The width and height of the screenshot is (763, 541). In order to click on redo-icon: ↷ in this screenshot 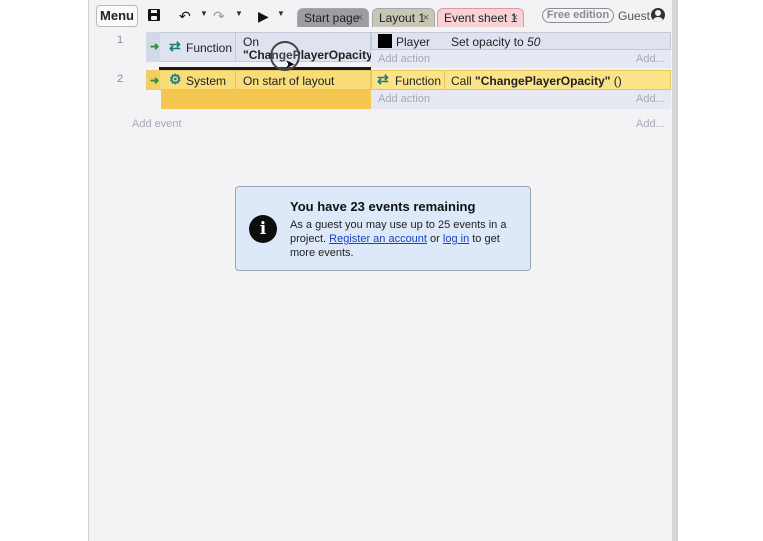, I will do `click(219, 16)`.